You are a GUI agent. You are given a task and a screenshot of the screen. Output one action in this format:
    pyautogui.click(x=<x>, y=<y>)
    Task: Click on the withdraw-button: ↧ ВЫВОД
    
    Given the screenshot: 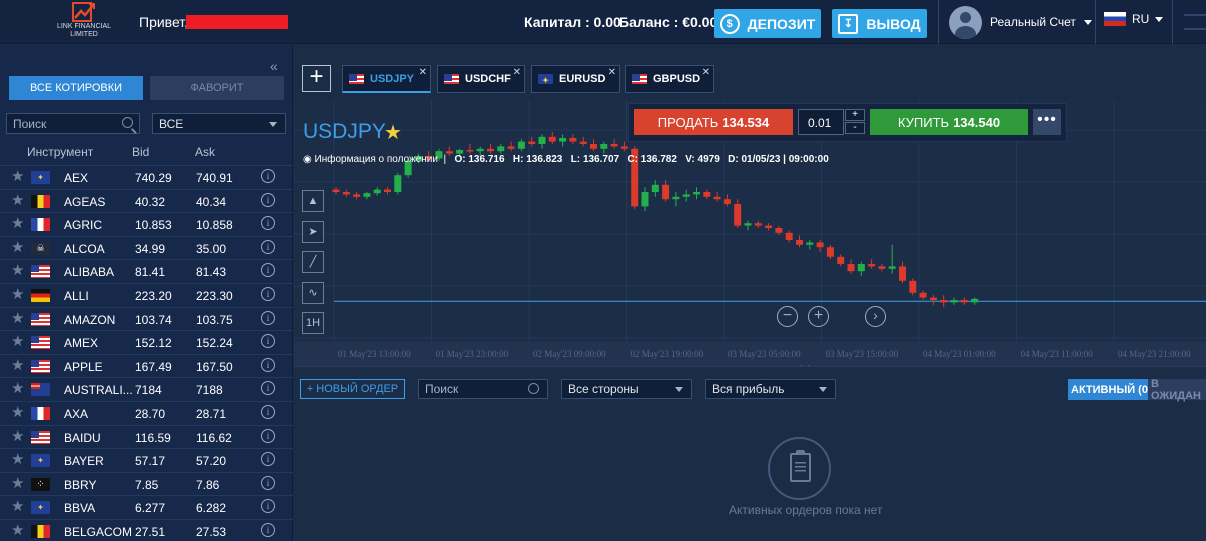 What is the action you would take?
    pyautogui.click(x=879, y=23)
    